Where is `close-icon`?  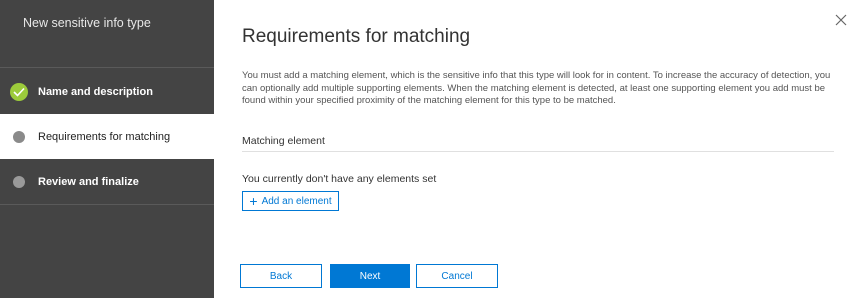 close-icon is located at coordinates (841, 20).